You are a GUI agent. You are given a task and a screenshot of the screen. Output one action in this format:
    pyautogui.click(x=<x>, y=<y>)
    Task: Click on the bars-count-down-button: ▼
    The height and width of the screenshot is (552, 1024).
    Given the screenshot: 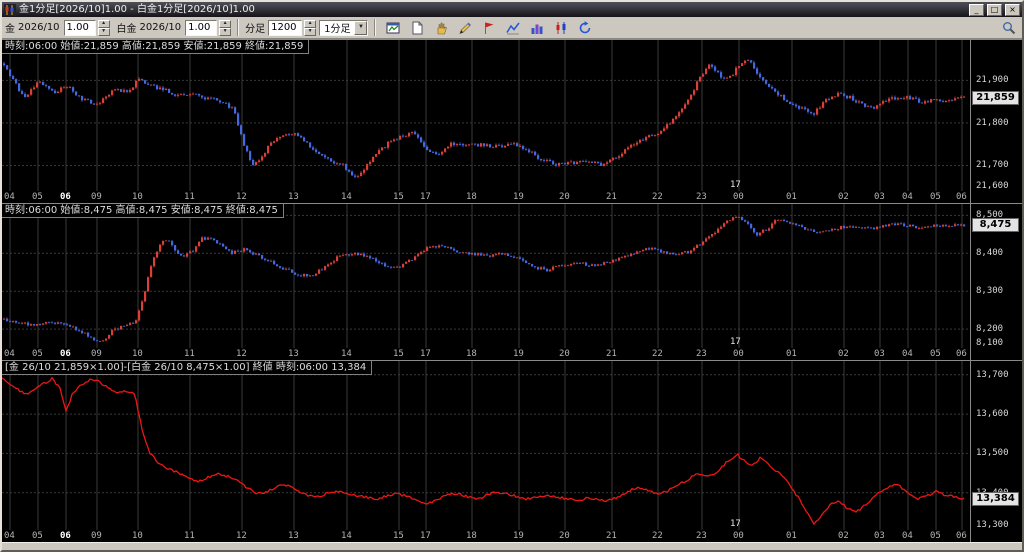 What is the action you would take?
    pyautogui.click(x=310, y=31)
    